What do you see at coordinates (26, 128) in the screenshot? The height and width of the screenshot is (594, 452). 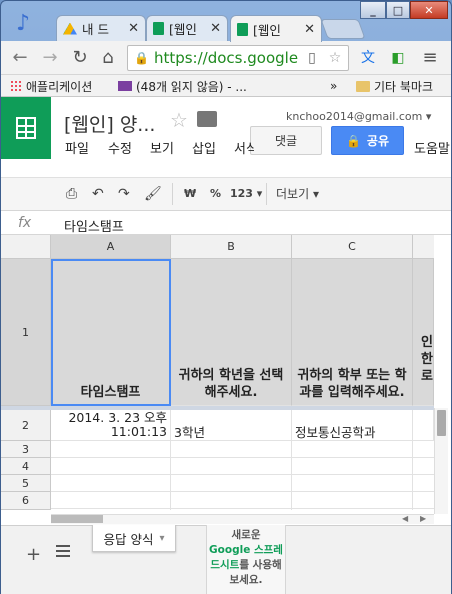 I see `sheets-logo-icon` at bounding box center [26, 128].